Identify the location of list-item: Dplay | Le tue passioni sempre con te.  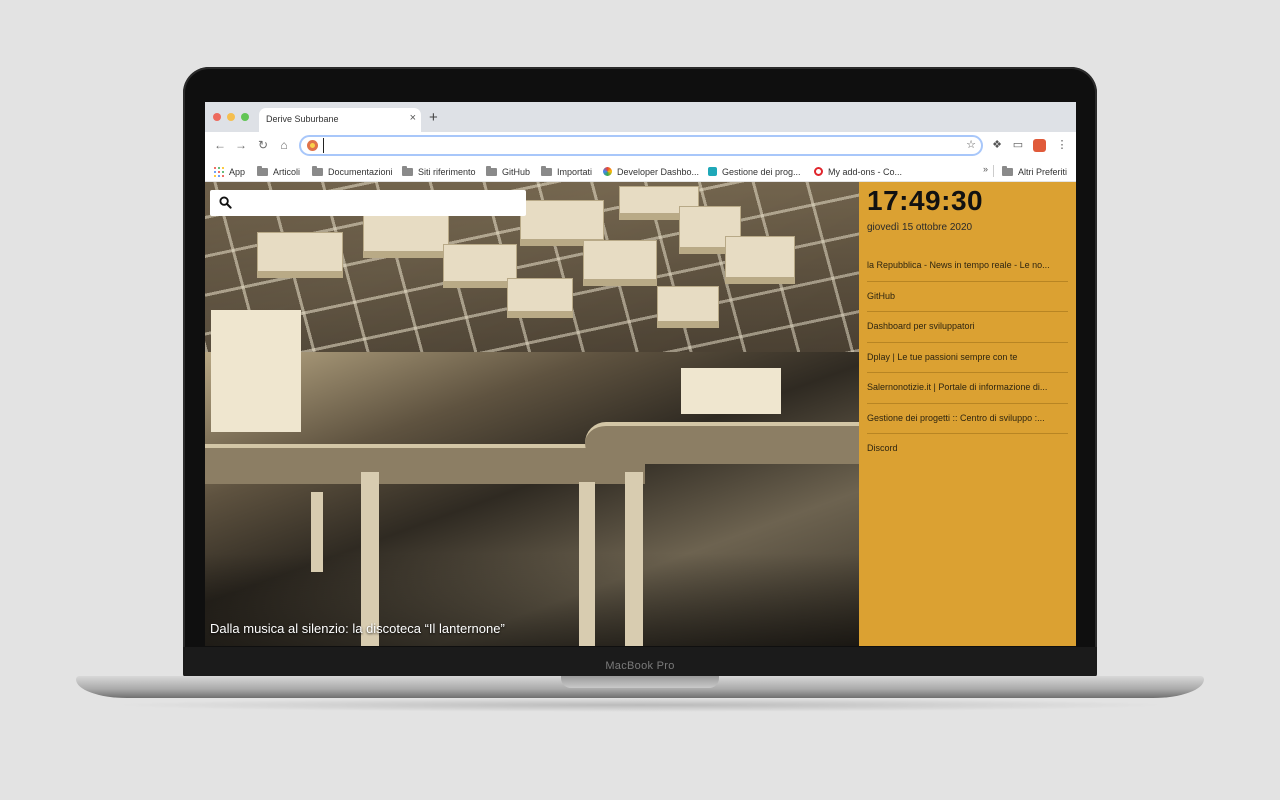
(967, 358).